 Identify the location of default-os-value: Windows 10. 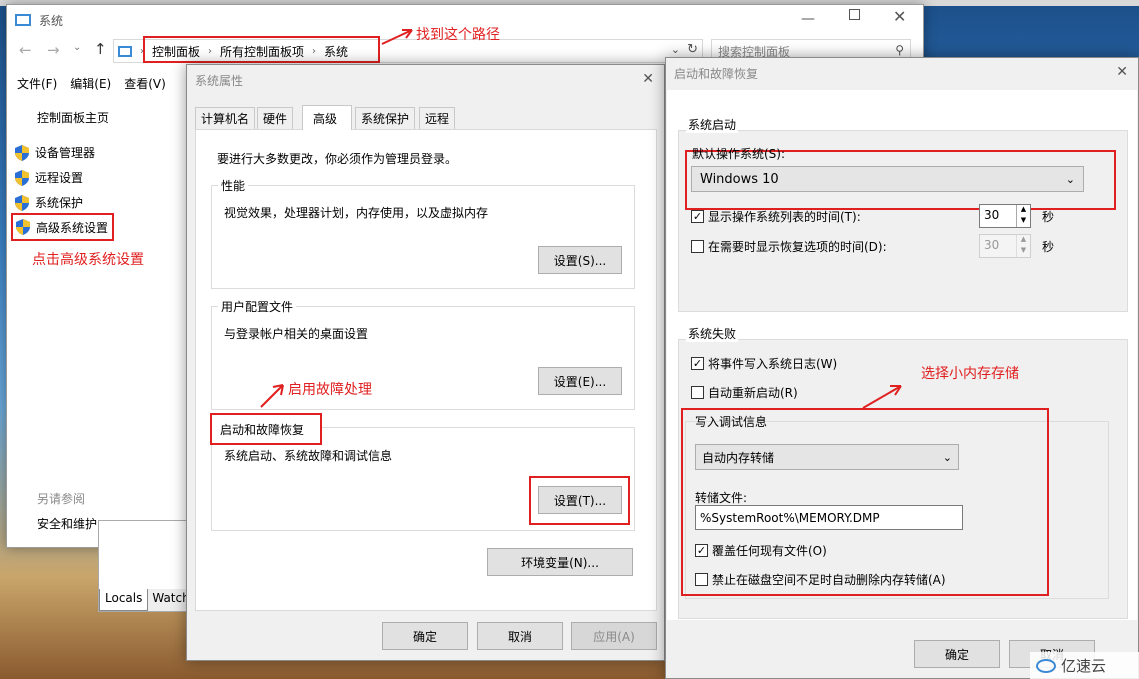
(739, 179).